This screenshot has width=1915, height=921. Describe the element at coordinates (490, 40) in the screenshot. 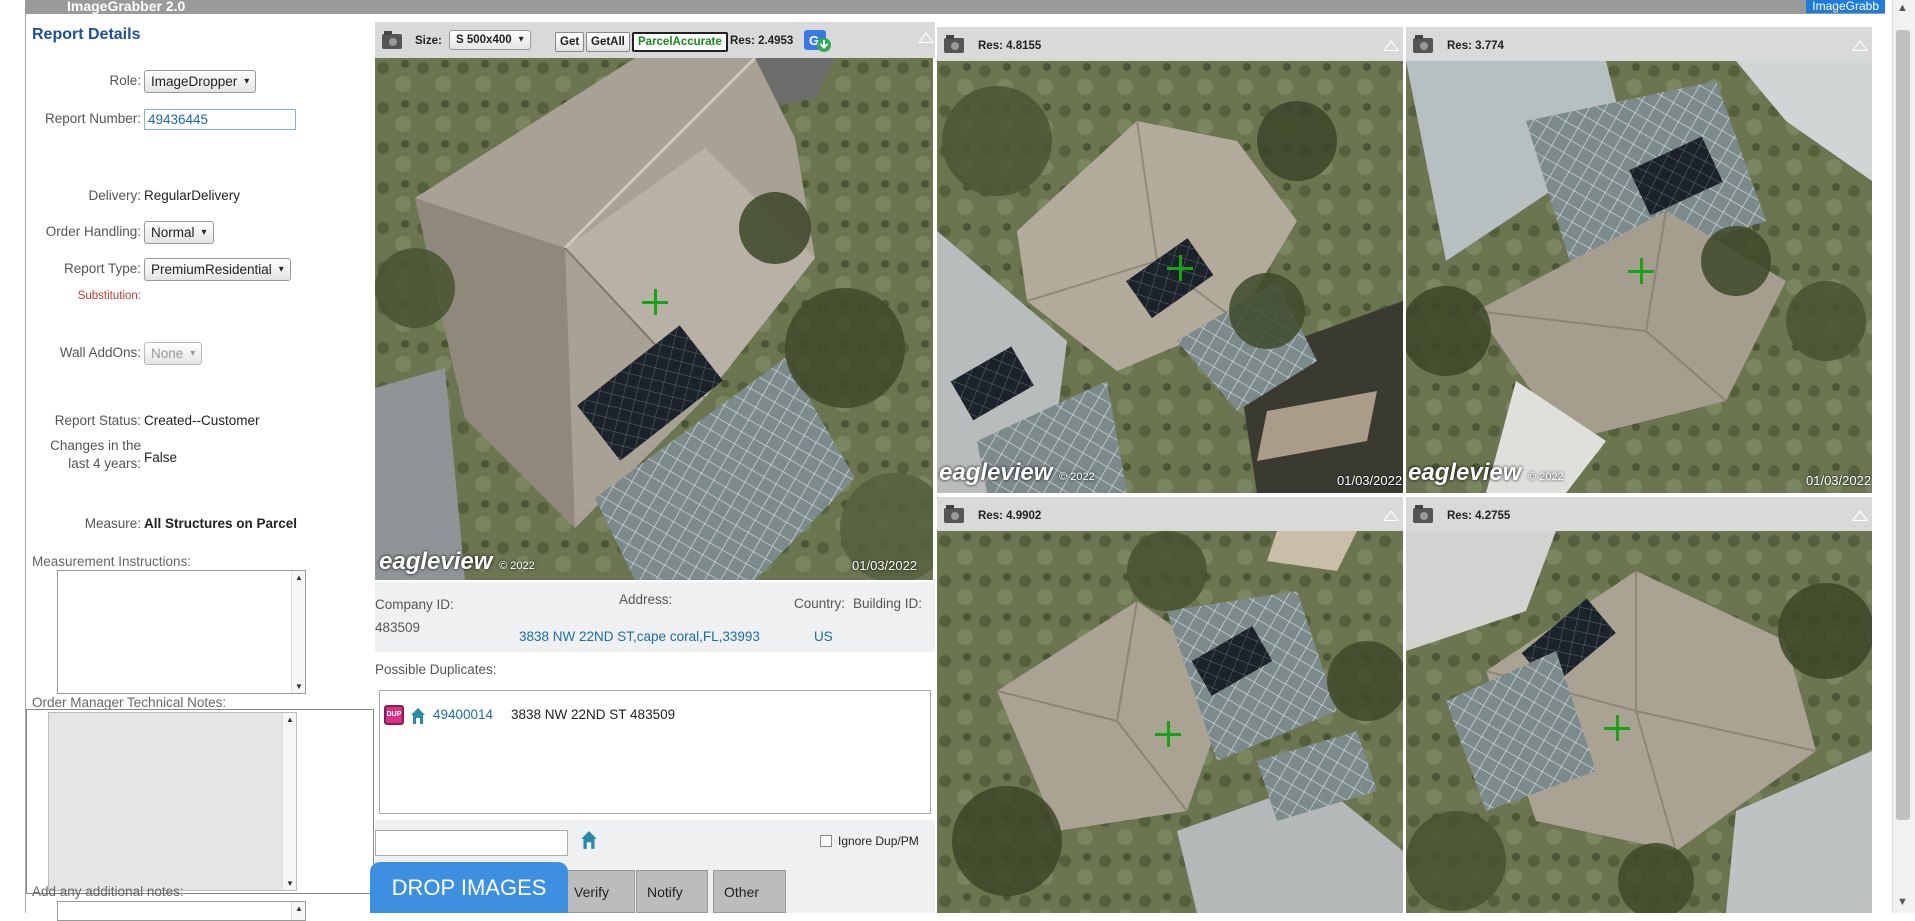

I see `size-select: S 500x400` at that location.